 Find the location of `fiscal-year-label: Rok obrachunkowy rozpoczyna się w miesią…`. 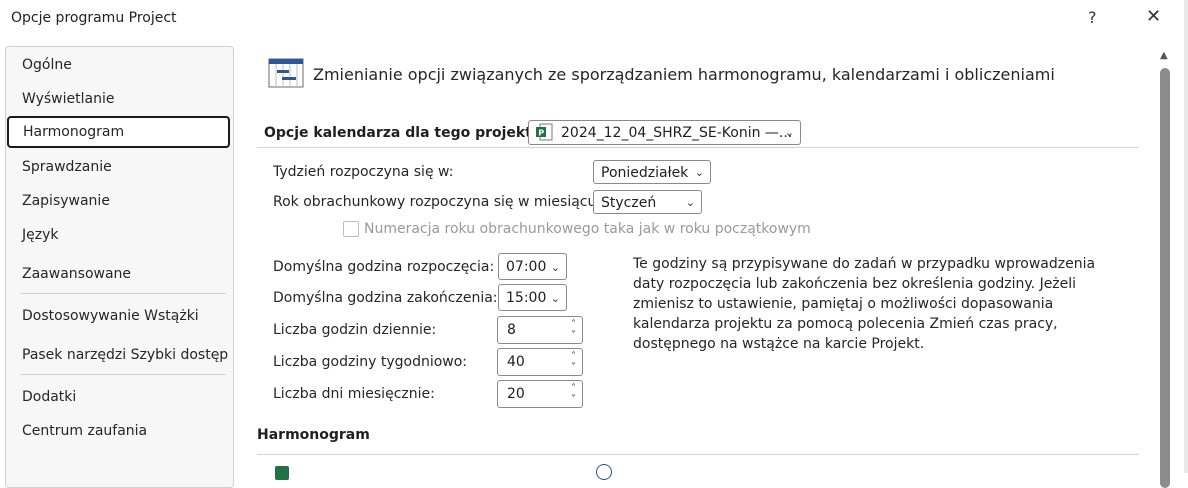

fiscal-year-label: Rok obrachunkowy rozpoczyna się w miesią… is located at coordinates (437, 202).